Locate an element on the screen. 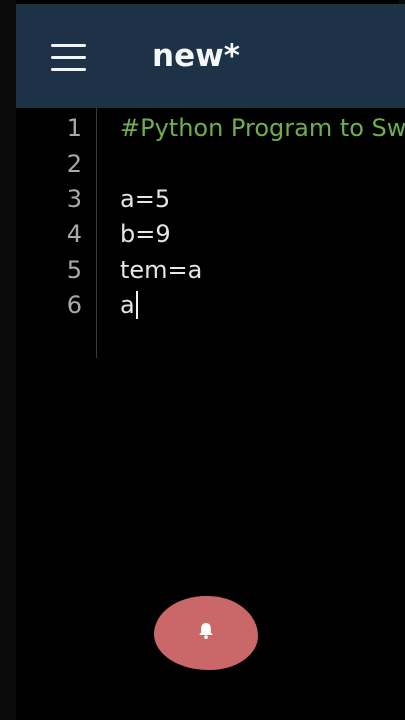 The width and height of the screenshot is (405, 720). menu-bar-bottom is located at coordinates (68, 69).